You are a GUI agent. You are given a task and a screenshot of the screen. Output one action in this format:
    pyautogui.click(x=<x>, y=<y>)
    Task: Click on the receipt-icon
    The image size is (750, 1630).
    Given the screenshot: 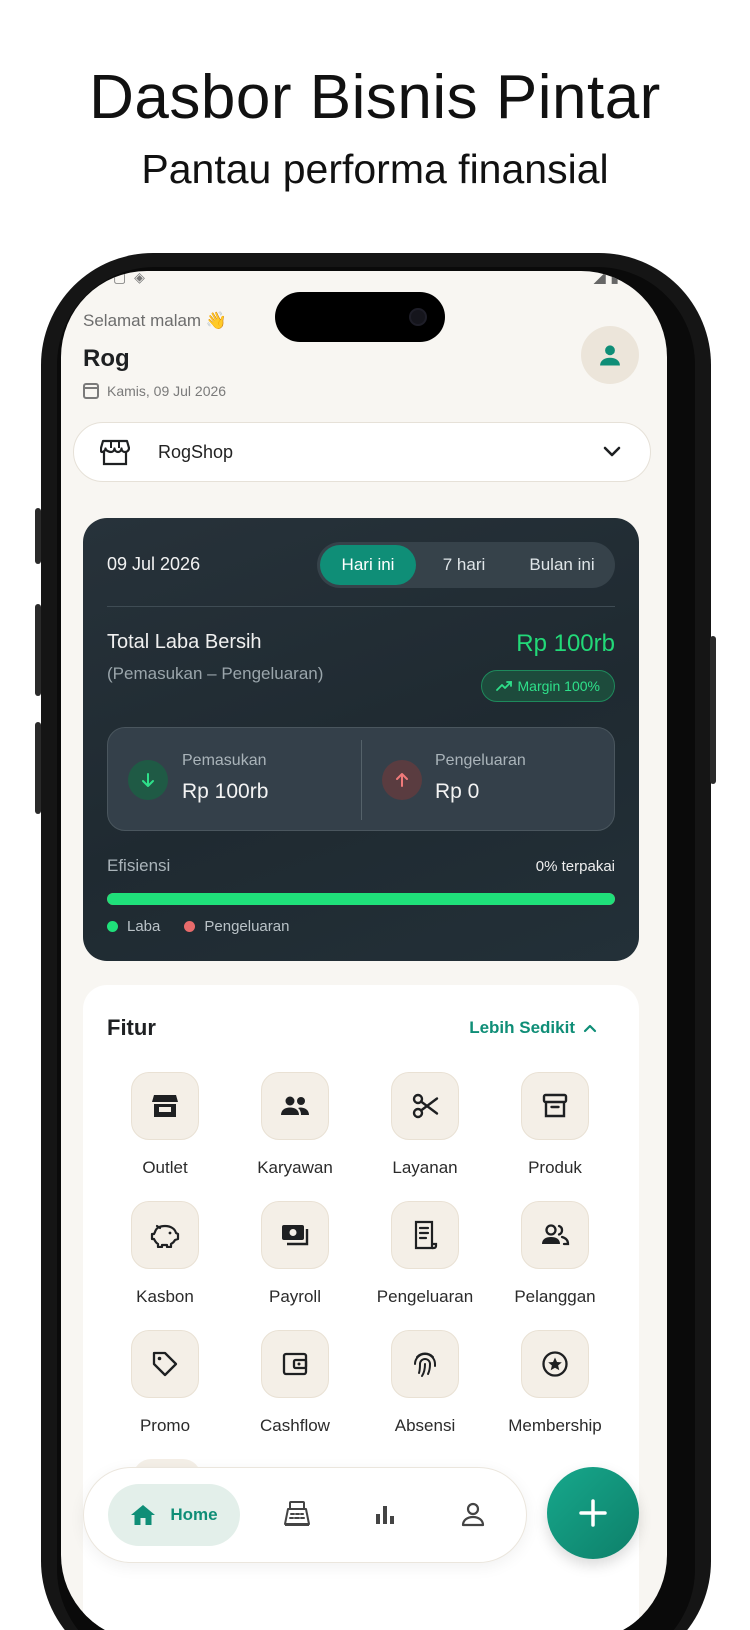 What is the action you would take?
    pyautogui.click(x=425, y=1235)
    